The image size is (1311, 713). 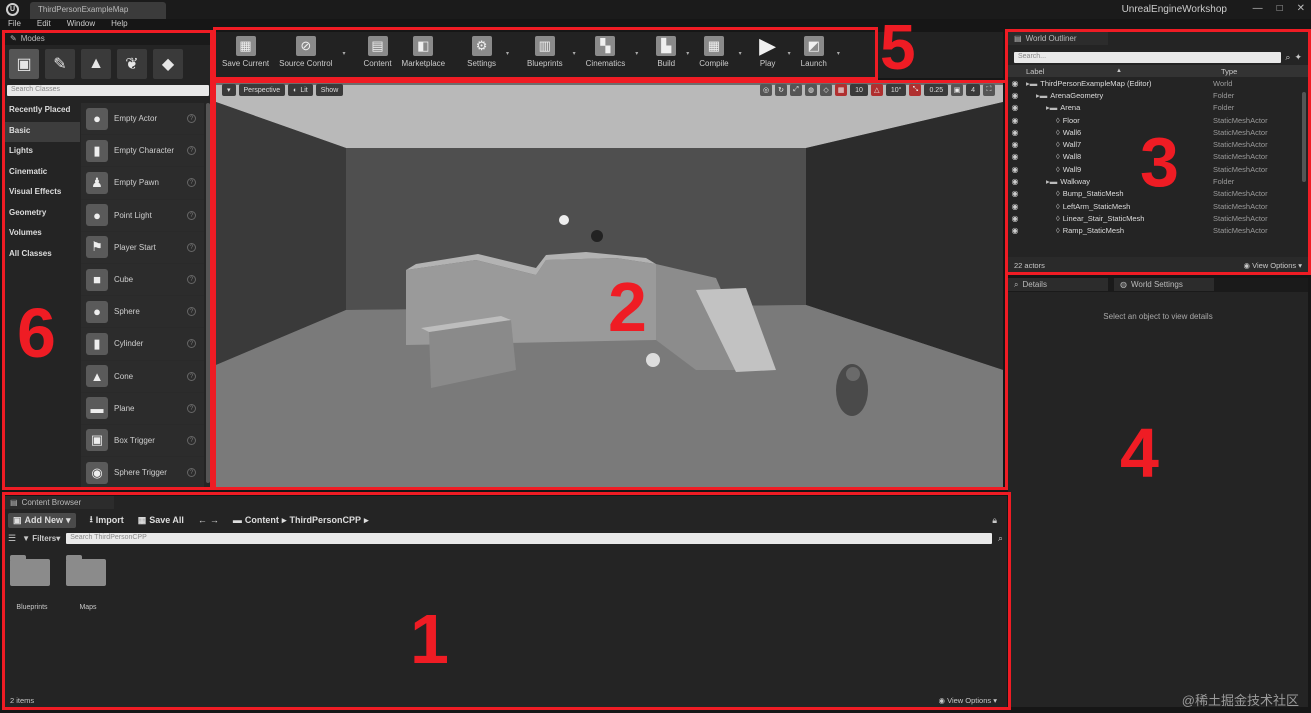 I want to click on surface-snap-icon: ◇, so click(x=826, y=90).